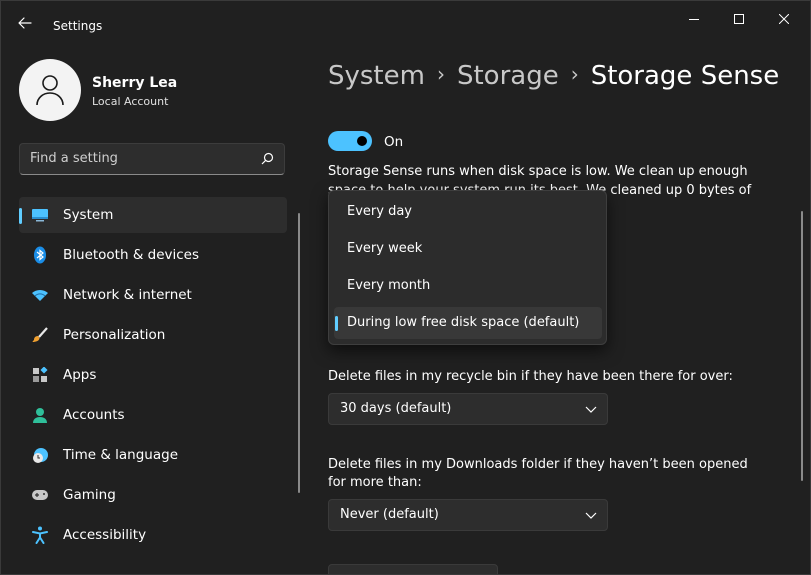 The width and height of the screenshot is (811, 575). What do you see at coordinates (80, 375) in the screenshot?
I see `sidebar-item-label: Apps` at bounding box center [80, 375].